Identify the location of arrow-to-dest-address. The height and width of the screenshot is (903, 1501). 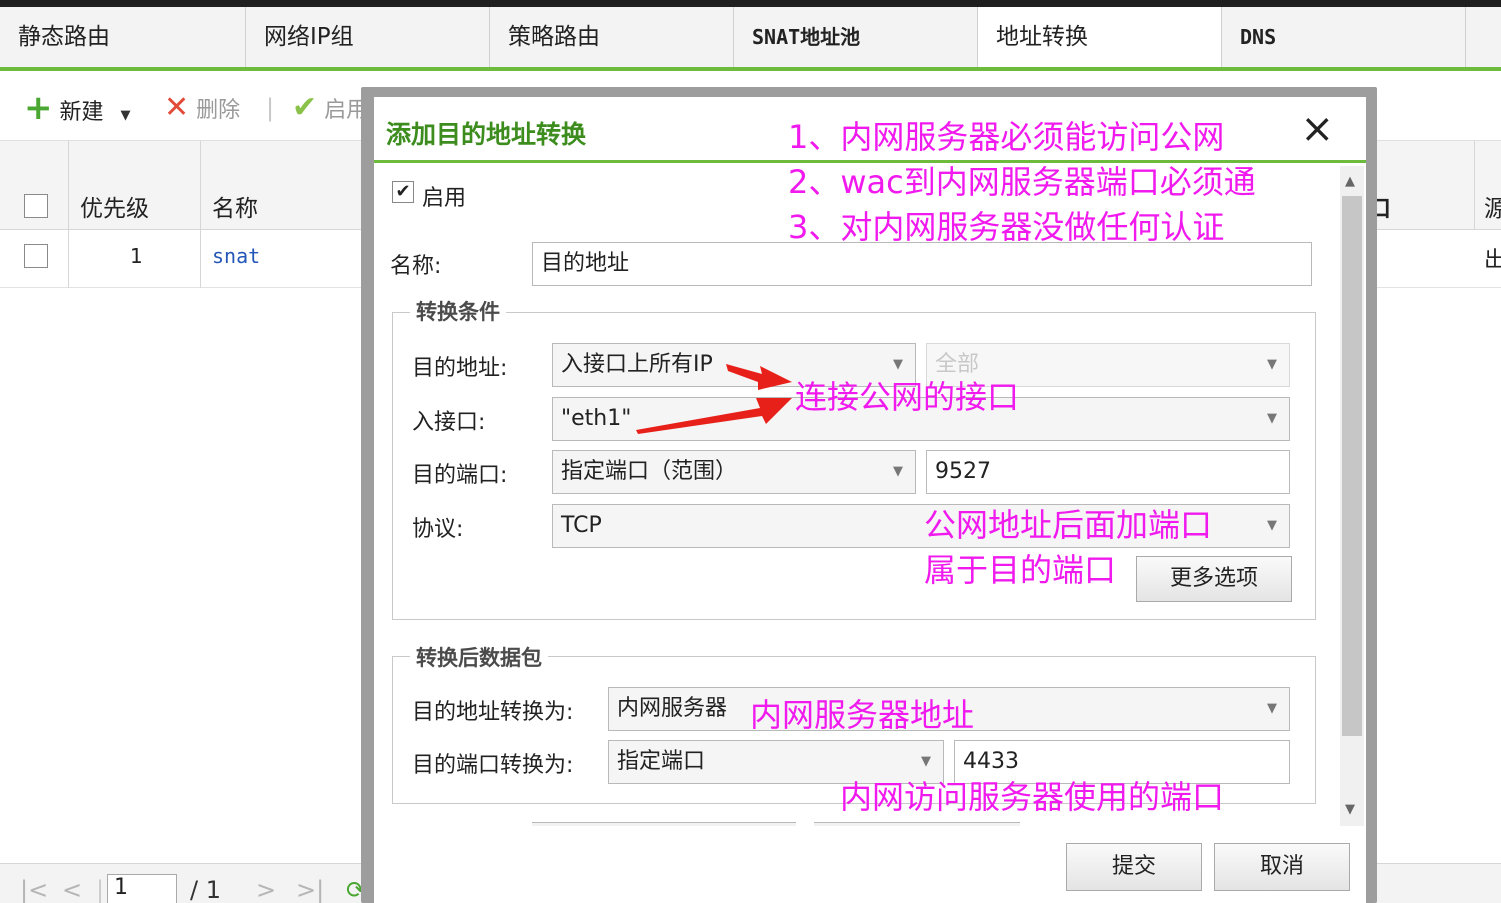
(759, 377).